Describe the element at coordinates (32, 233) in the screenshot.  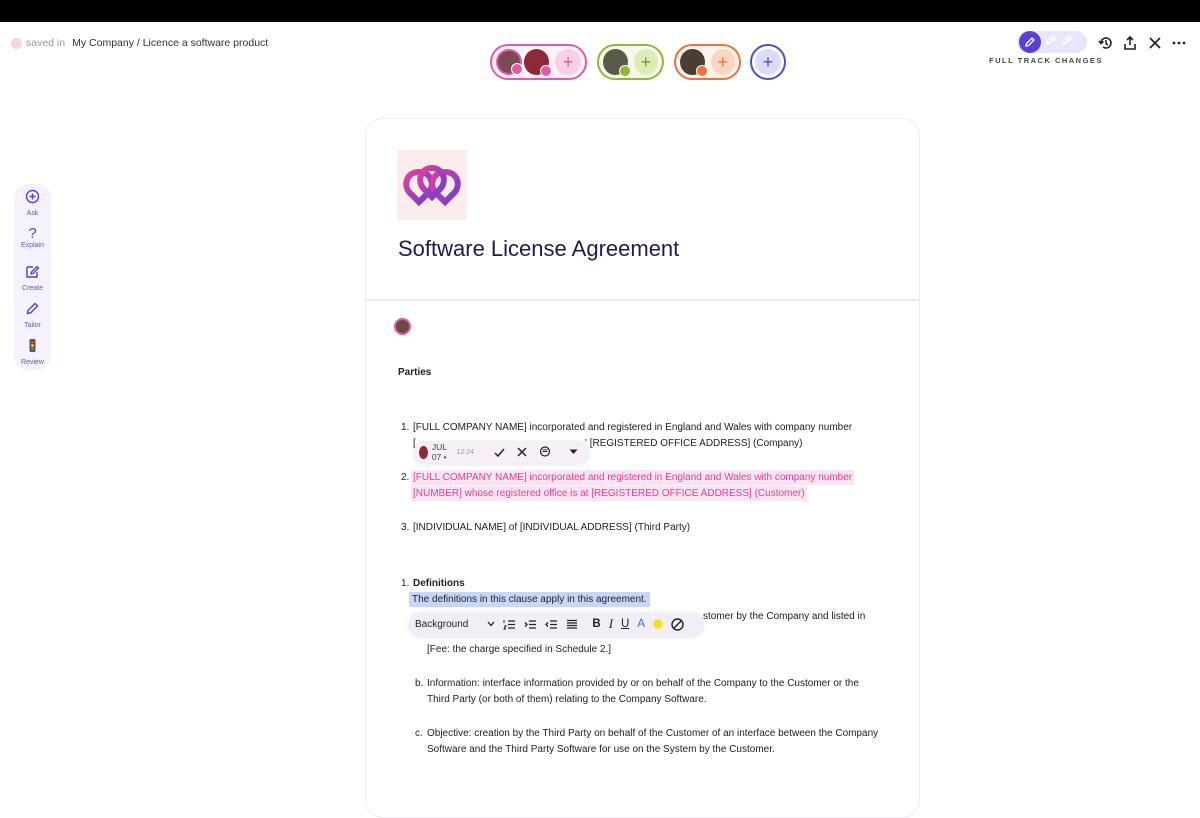
I see `question-icon: ?` at that location.